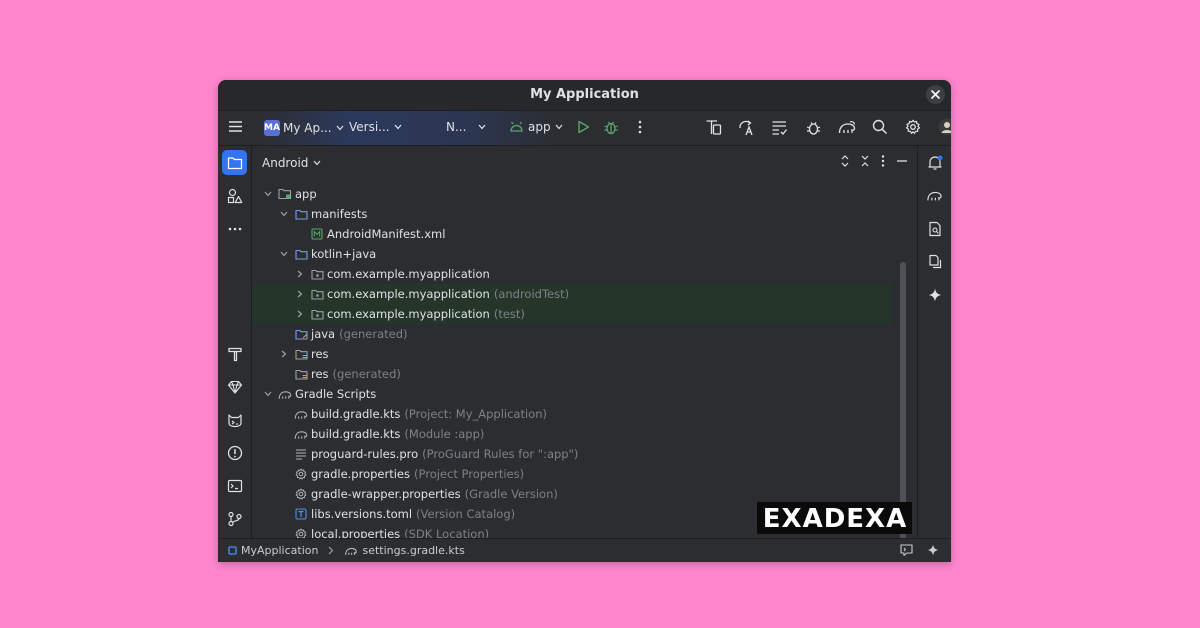 This screenshot has height=628, width=1200. What do you see at coordinates (934, 195) in the screenshot?
I see `gradle-tool-button` at bounding box center [934, 195].